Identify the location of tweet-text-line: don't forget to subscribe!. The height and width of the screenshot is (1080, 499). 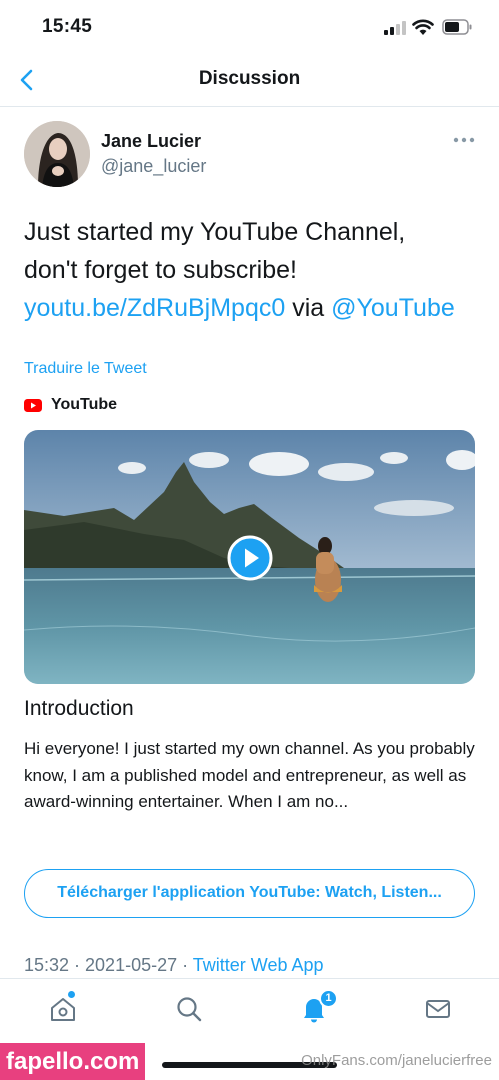
(160, 270).